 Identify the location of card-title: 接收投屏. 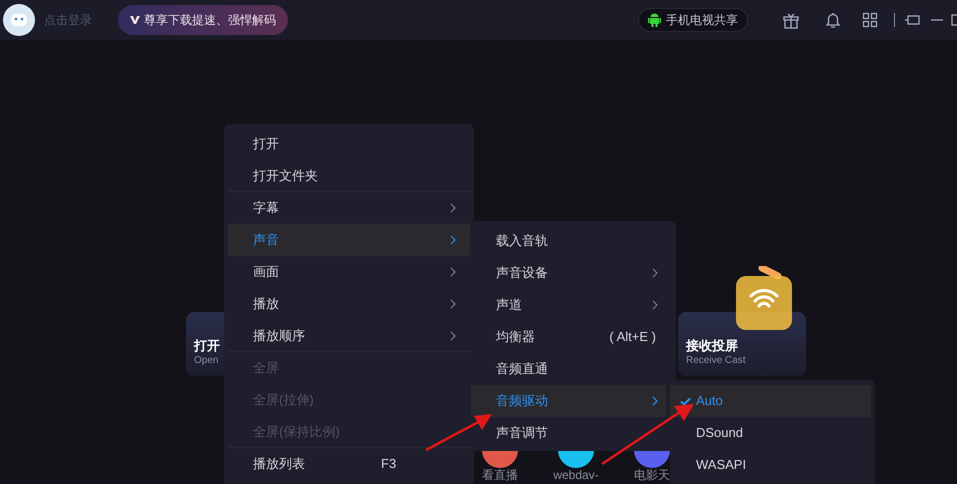
(712, 346).